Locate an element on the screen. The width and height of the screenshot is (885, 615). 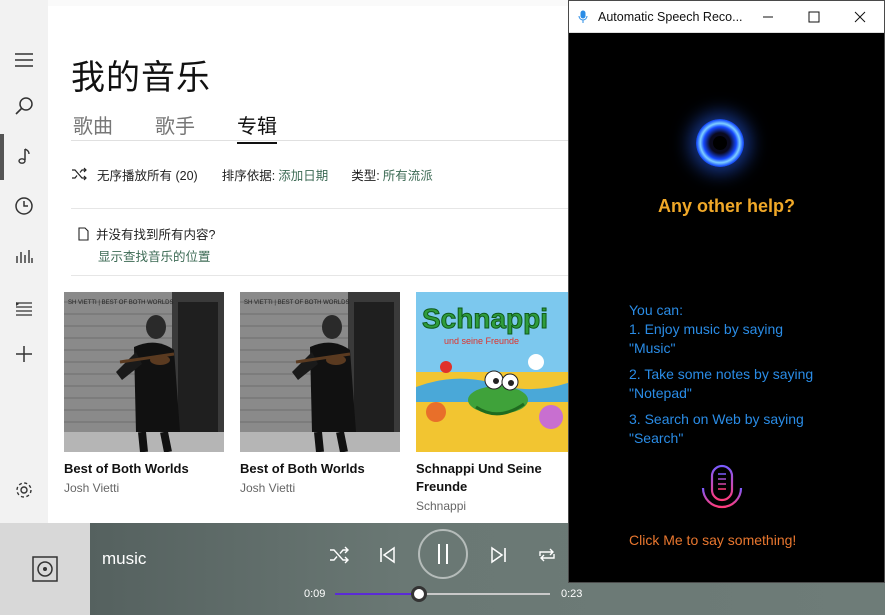
tab-songs: 歌曲 is located at coordinates (93, 124).